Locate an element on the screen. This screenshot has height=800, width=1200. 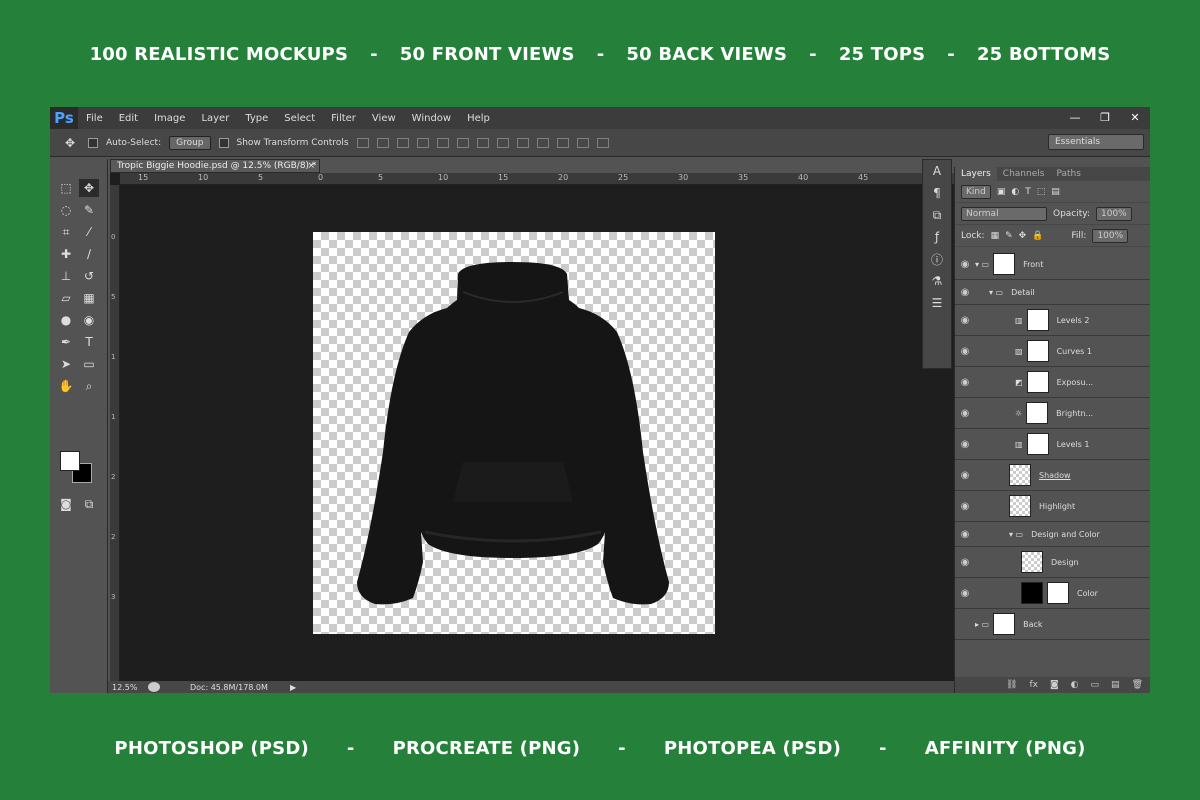
menu-window: Window is located at coordinates (431, 118).